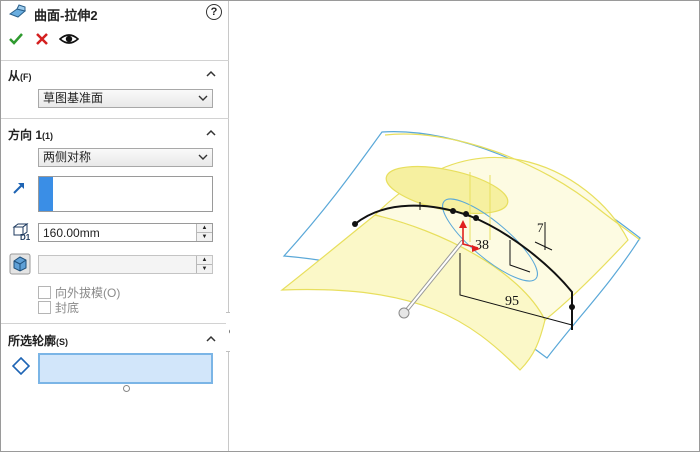  I want to click on end-condition-dropdown: 两侧对称, so click(125, 157).